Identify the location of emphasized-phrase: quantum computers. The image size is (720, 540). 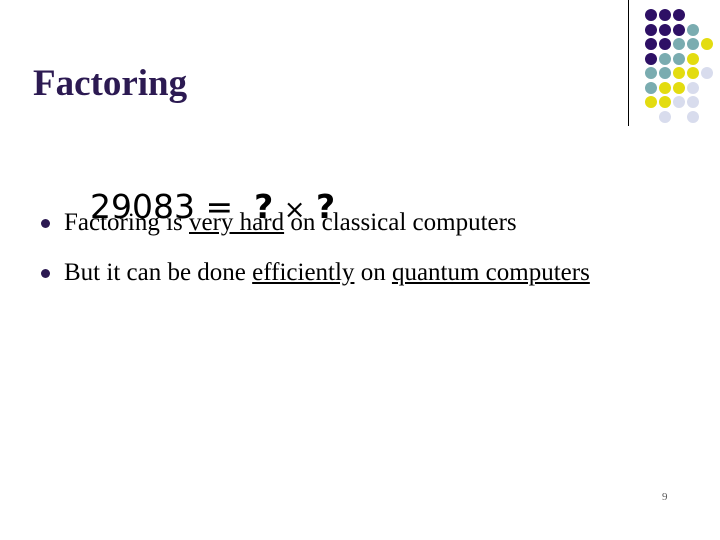
(490, 272).